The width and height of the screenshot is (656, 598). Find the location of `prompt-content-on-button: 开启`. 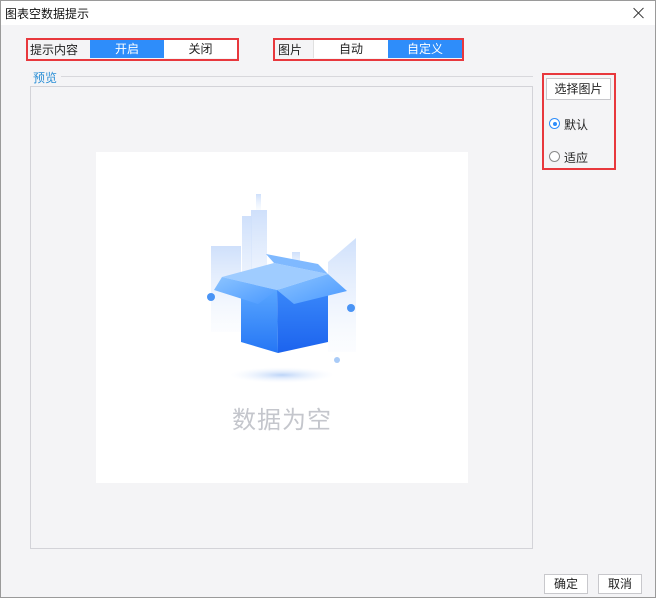

prompt-content-on-button: 开启 is located at coordinates (127, 49).